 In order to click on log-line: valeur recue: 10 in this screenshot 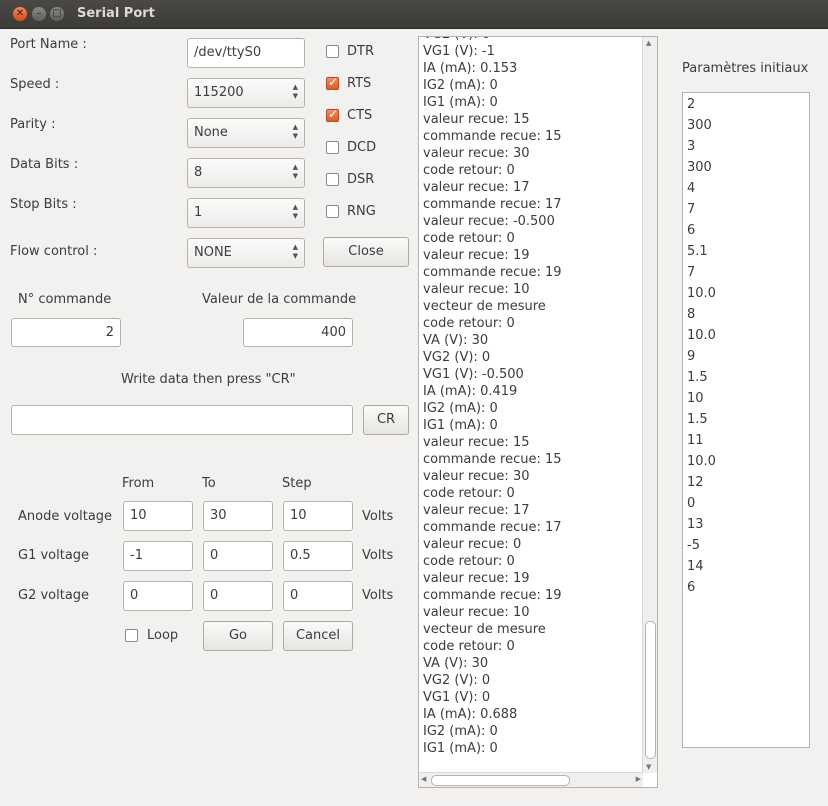, I will do `click(476, 612)`.